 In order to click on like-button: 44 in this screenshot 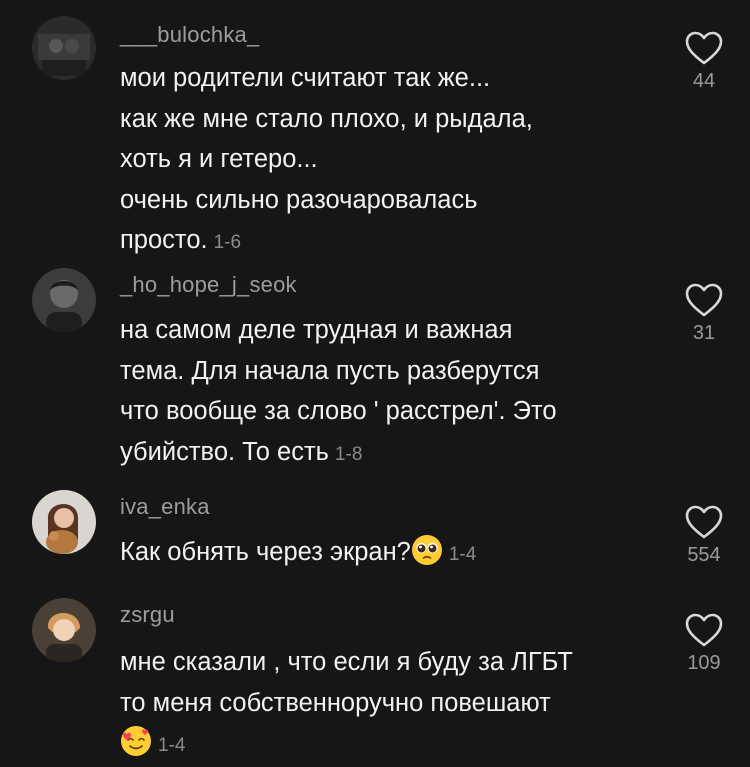, I will do `click(704, 61)`.